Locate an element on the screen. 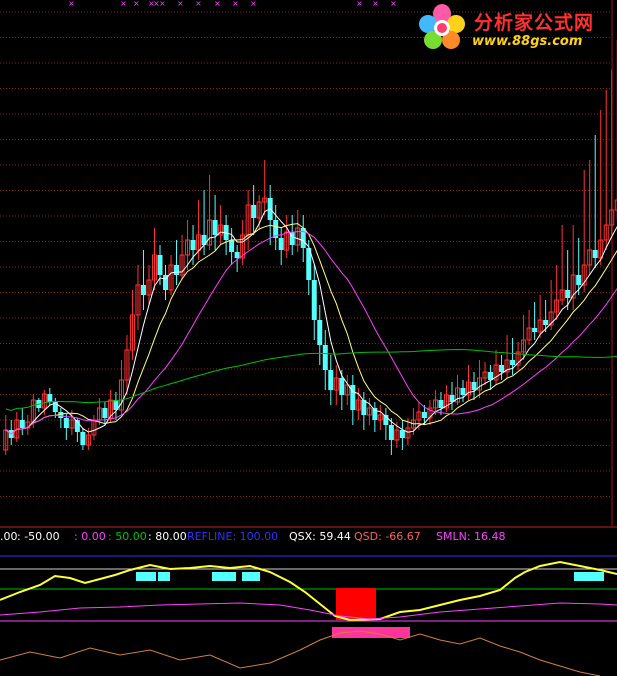 Image resolution: width=617 pixels, height=676 pixels. smln-line is located at coordinates (308, 611).